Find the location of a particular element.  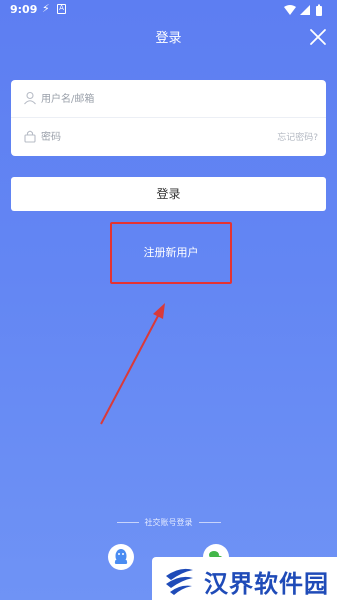

watermark-text: 汉界软件园 is located at coordinates (266, 584).